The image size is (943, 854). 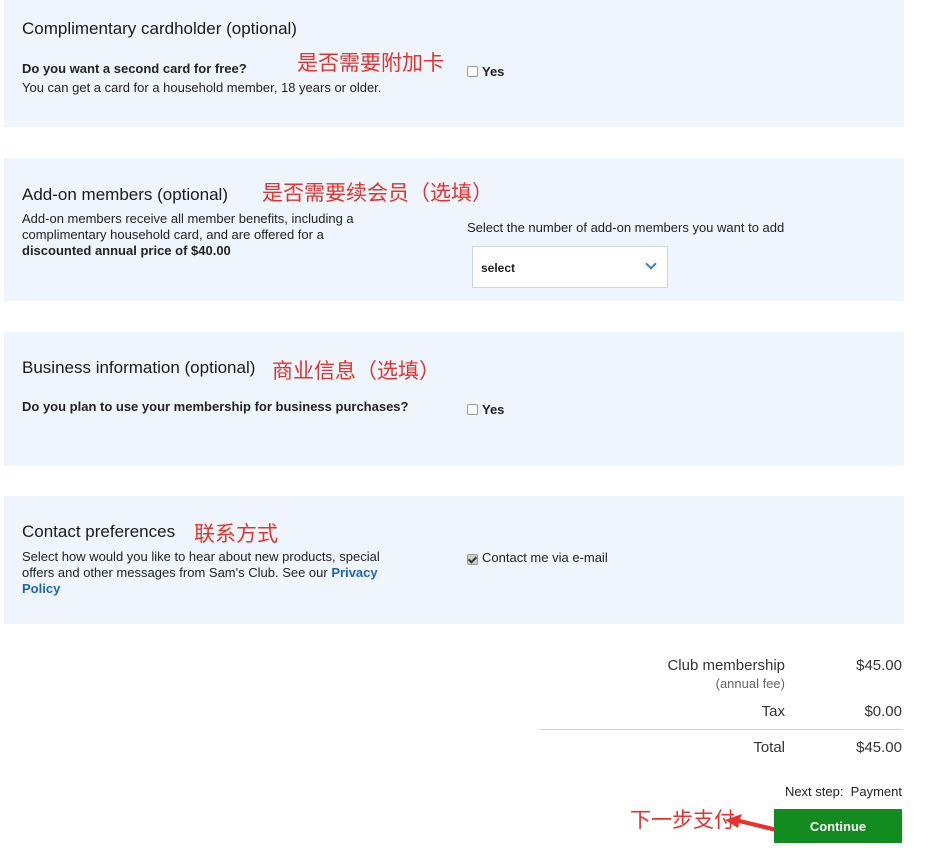 I want to click on contact-annotation: 联系方式, so click(x=236, y=534).